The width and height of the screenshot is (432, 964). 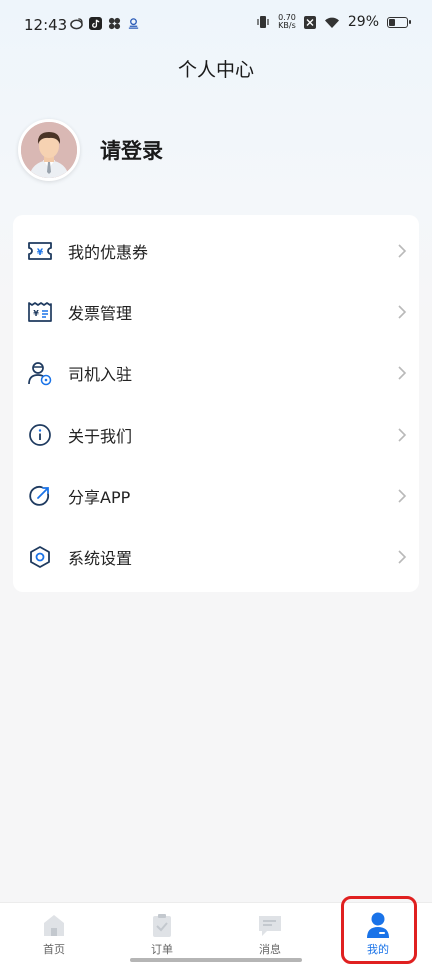 What do you see at coordinates (216, 434) in the screenshot?
I see `menu-item-about: 关于我们` at bounding box center [216, 434].